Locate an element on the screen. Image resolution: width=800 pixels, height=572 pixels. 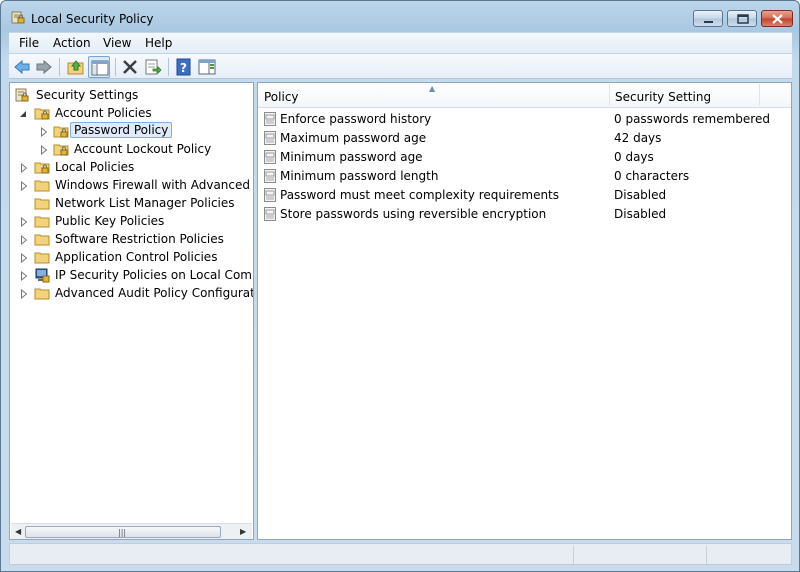
show-hide-console-tree-button is located at coordinates (99, 67).